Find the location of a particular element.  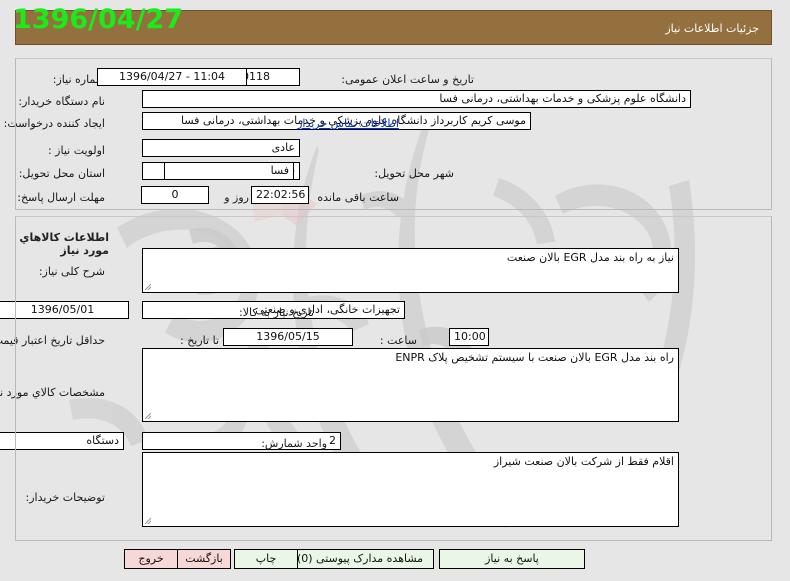

view-attachments-button: مشاهده مدارک پیوستی (0) is located at coordinates (361, 559).